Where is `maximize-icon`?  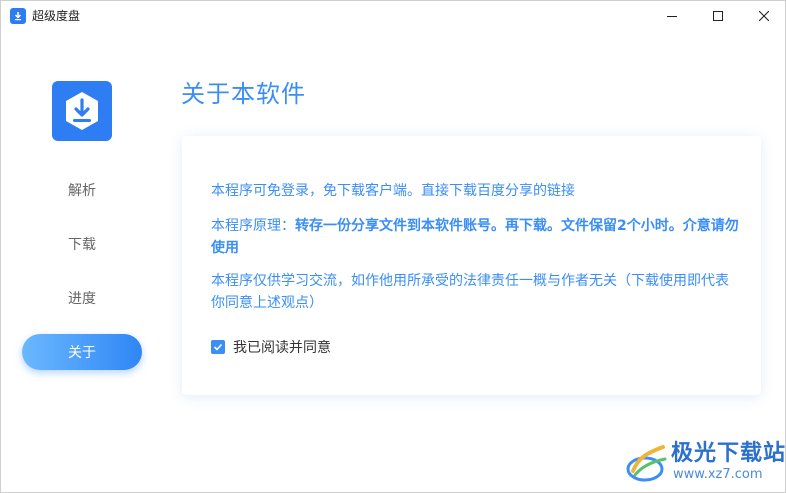
maximize-icon is located at coordinates (718, 16).